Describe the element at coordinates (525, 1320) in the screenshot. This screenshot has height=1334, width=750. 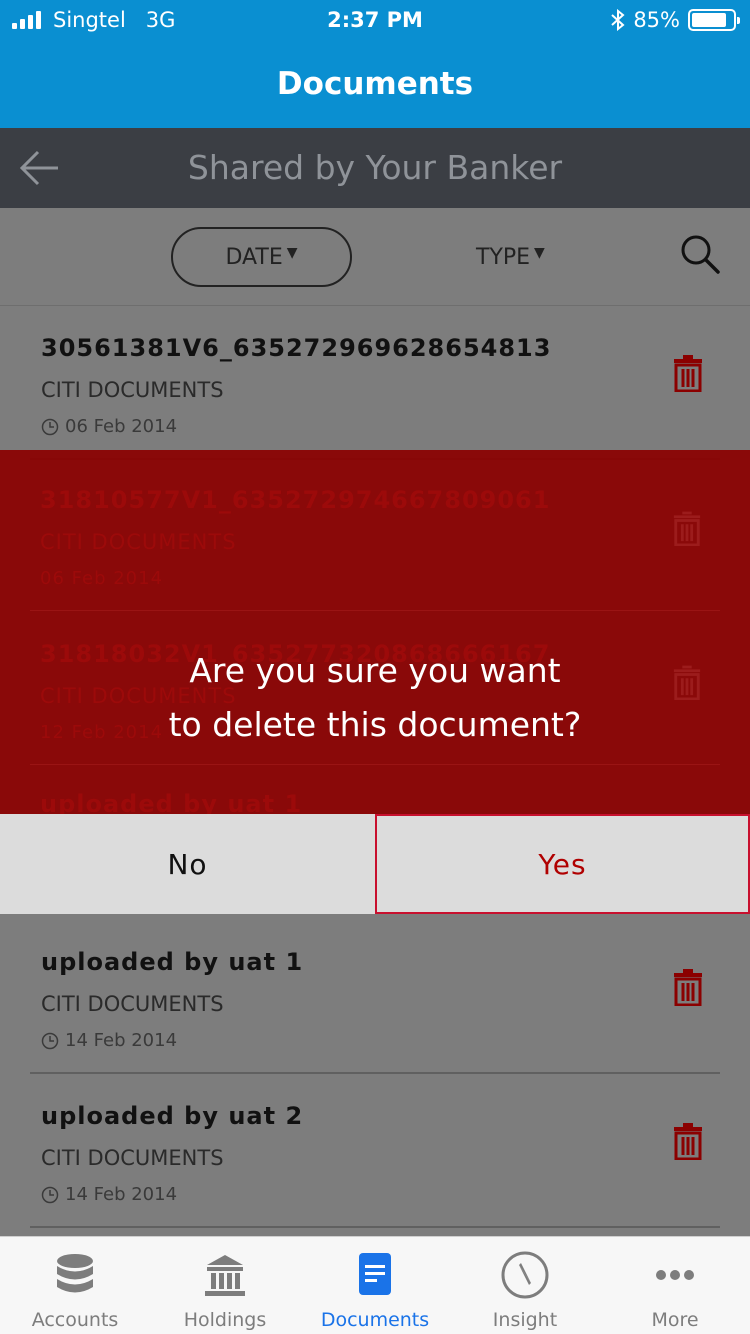
I see `tab-label: Insight` at that location.